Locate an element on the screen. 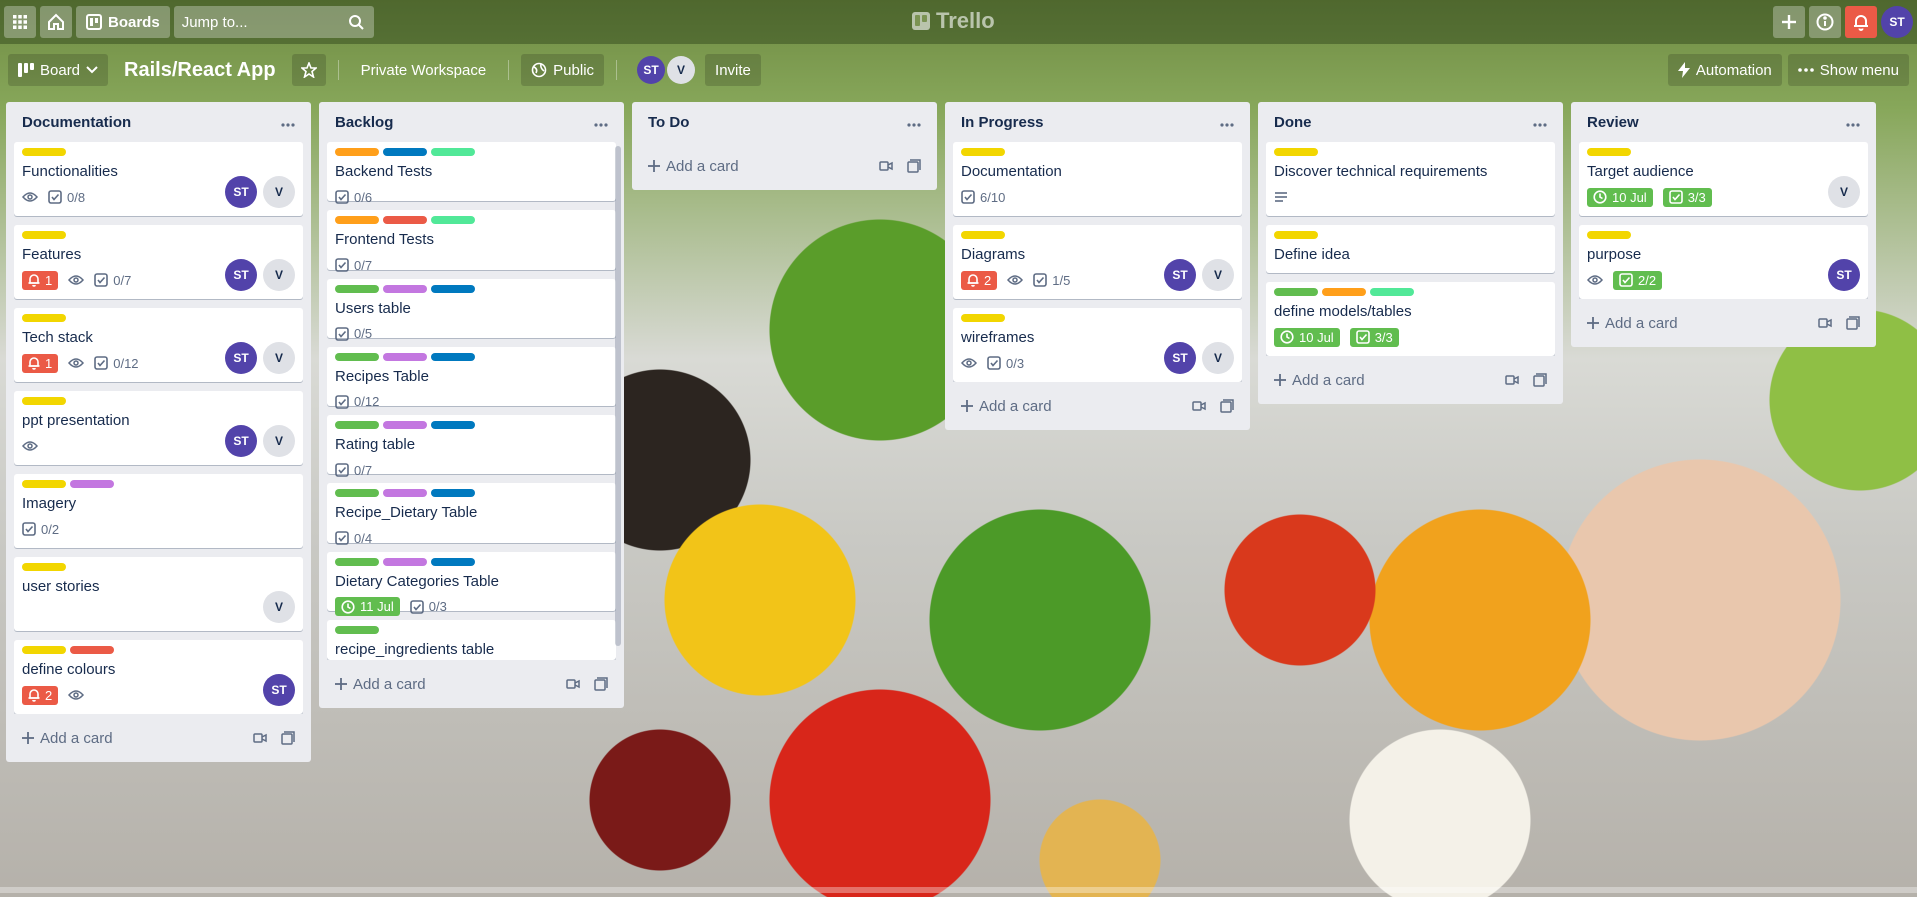  card: Tech stack 1 0/12 ST V is located at coordinates (158, 345).